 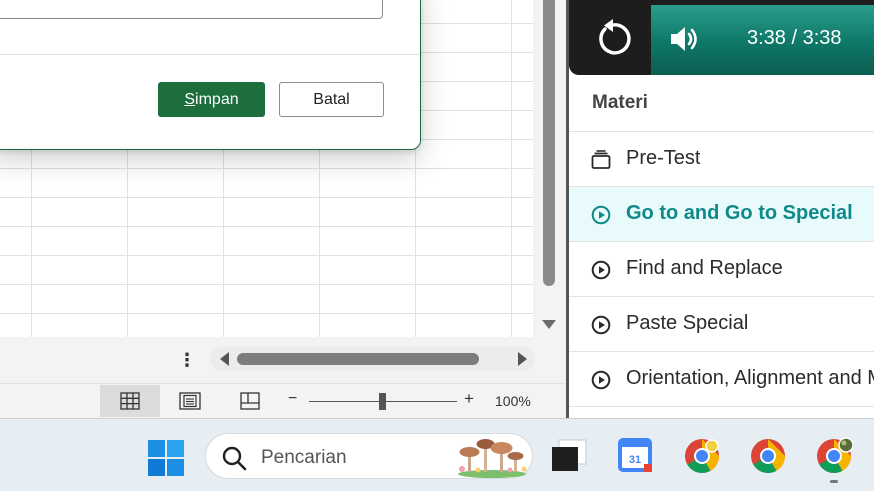 I want to click on save-button-label: impan, so click(x=217, y=99).